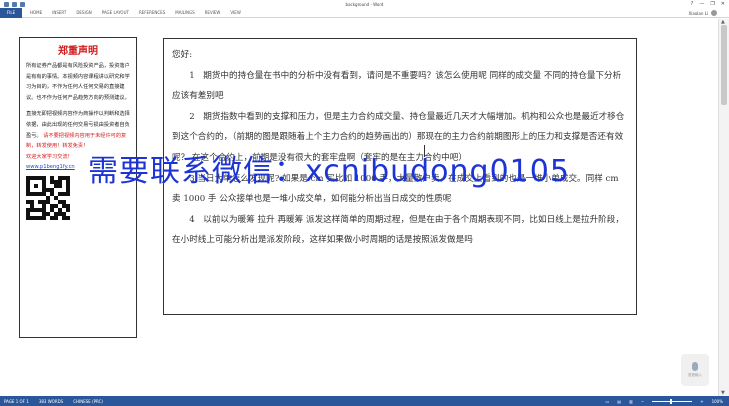  I want to click on voice-input-button: 语音输入, so click(695, 370).